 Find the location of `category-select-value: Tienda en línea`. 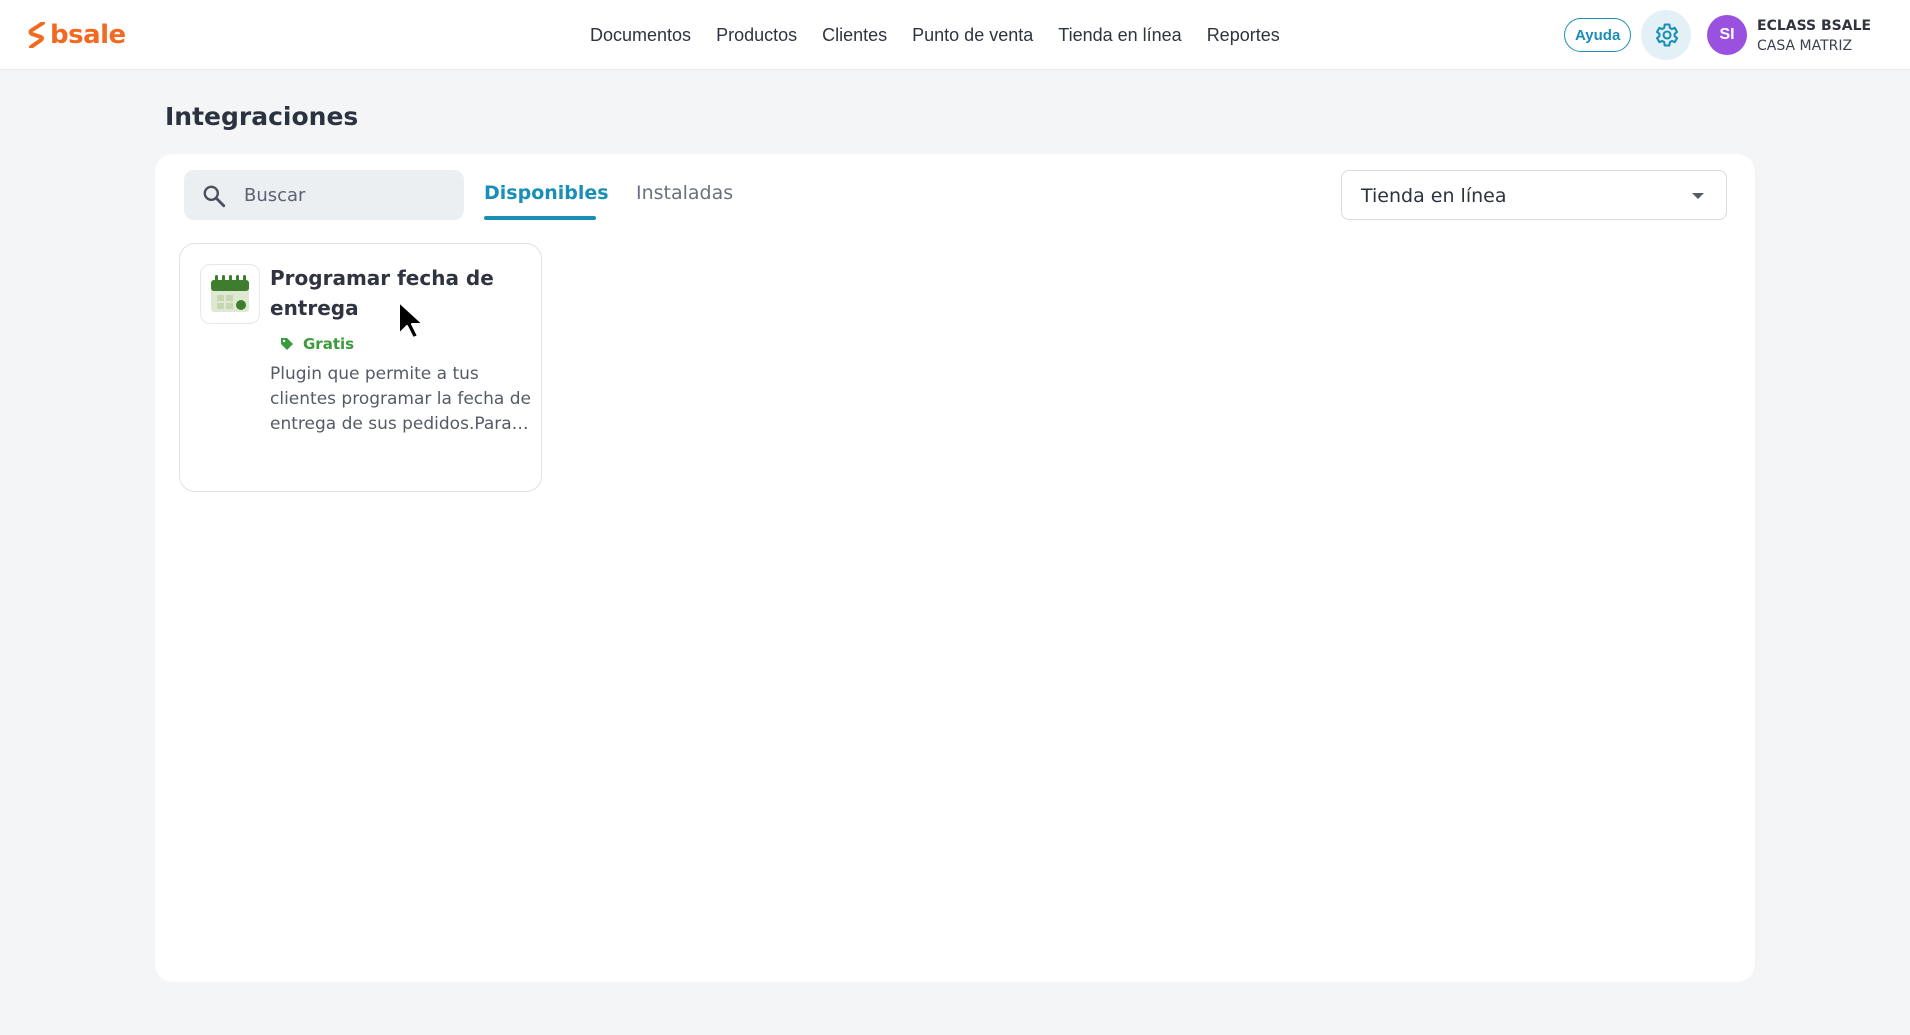

category-select-value: Tienda en línea is located at coordinates (1434, 196).